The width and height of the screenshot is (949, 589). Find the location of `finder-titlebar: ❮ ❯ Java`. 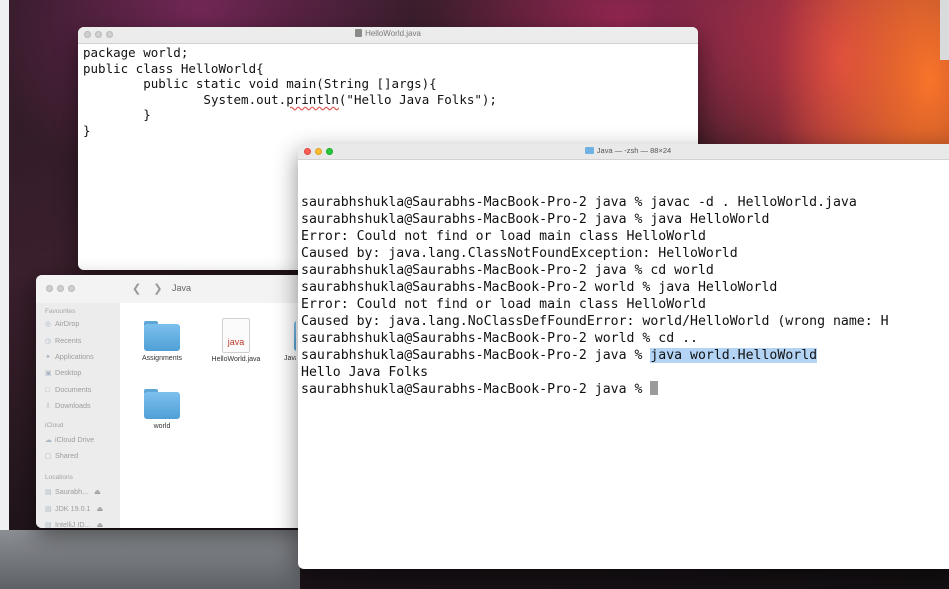

finder-titlebar: ❮ ❯ Java is located at coordinates (173, 289).